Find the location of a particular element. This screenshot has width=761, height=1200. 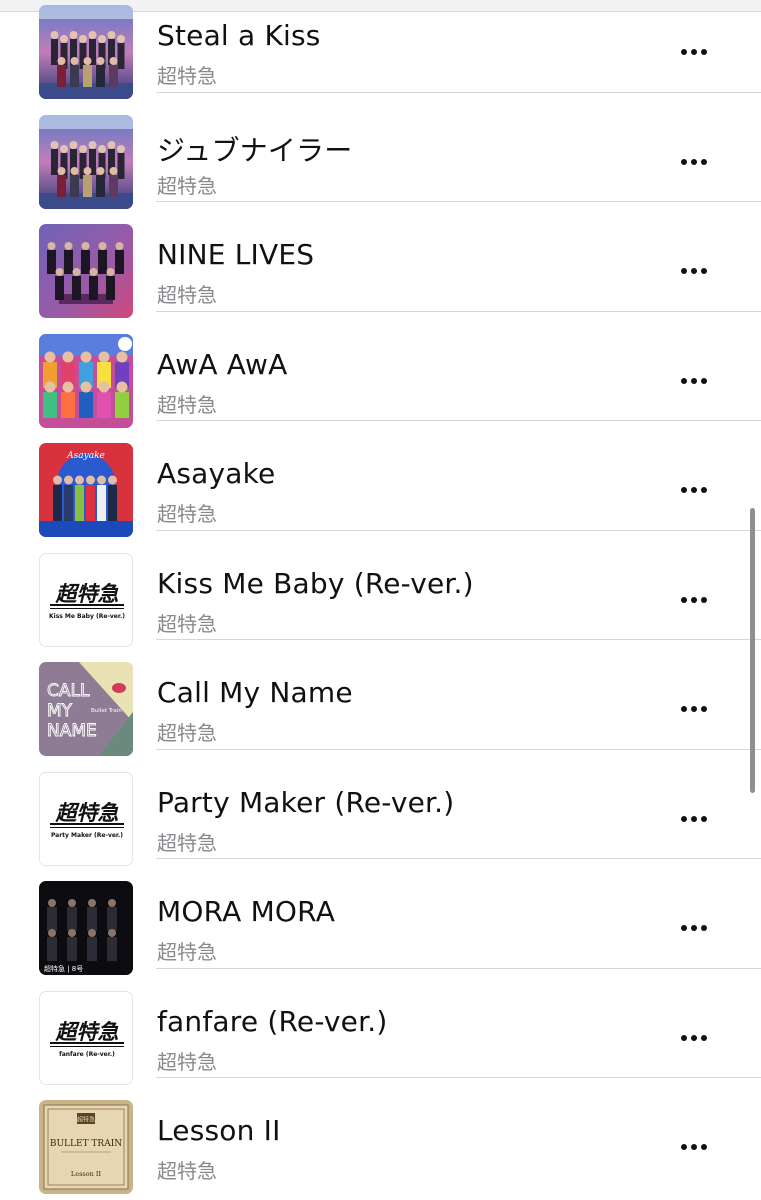

song-row: Steal a Kiss 超特急 is located at coordinates (380, 49).